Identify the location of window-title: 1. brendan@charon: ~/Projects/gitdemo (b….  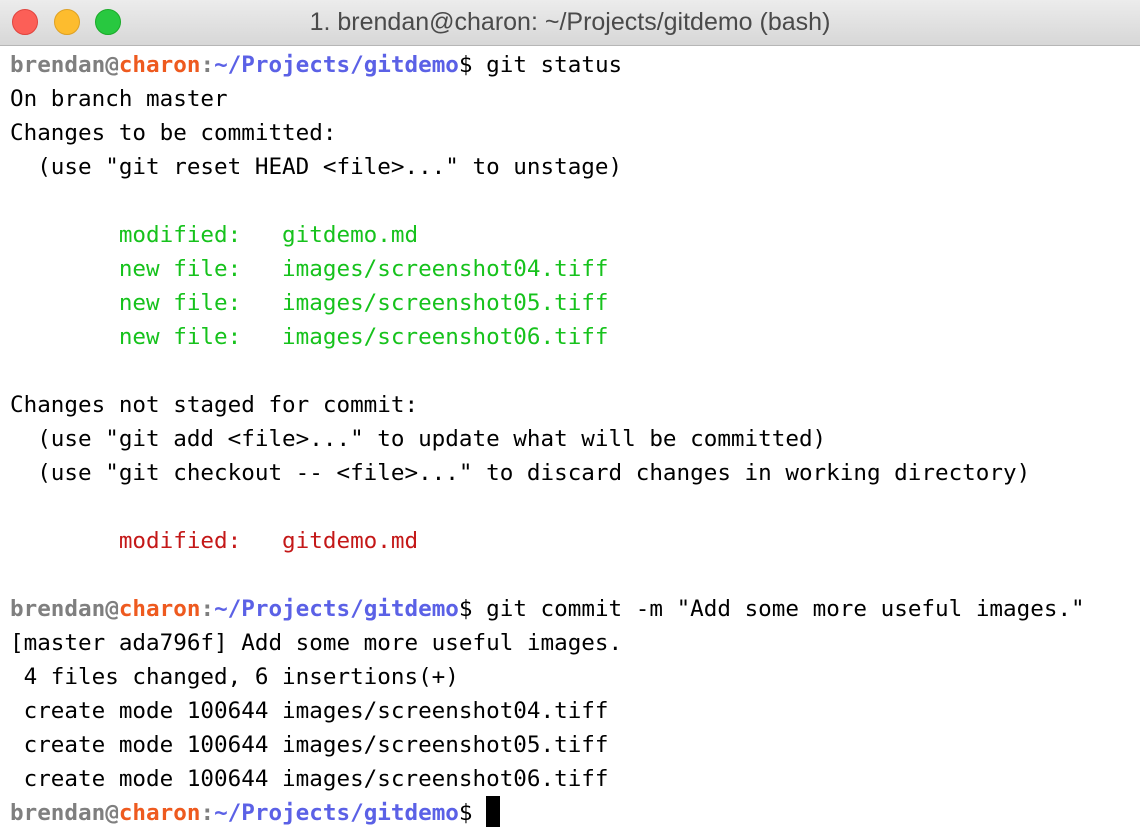
(570, 22).